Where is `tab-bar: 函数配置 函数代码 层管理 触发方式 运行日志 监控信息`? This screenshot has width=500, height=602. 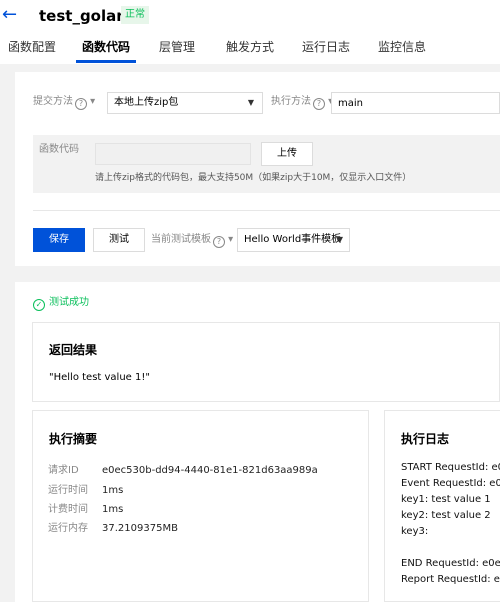 tab-bar: 函数配置 函数代码 层管理 触发方式 运行日志 监控信息 is located at coordinates (250, 50).